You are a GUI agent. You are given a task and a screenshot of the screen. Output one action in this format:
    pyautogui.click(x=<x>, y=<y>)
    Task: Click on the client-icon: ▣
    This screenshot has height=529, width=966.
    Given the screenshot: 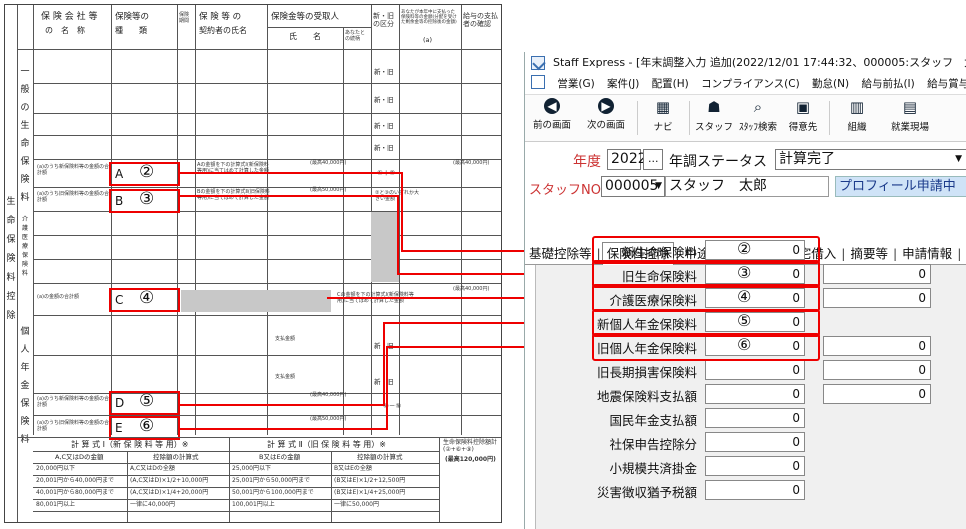 What is the action you would take?
    pyautogui.click(x=803, y=107)
    